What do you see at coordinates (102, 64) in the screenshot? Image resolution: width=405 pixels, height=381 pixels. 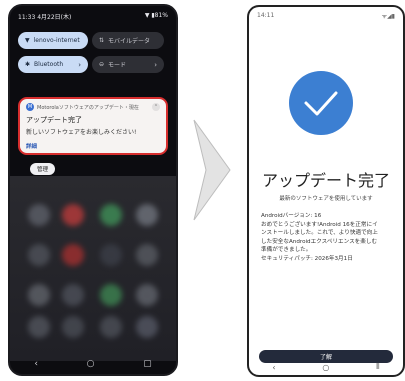 I see `mode-icon: ⊖` at bounding box center [102, 64].